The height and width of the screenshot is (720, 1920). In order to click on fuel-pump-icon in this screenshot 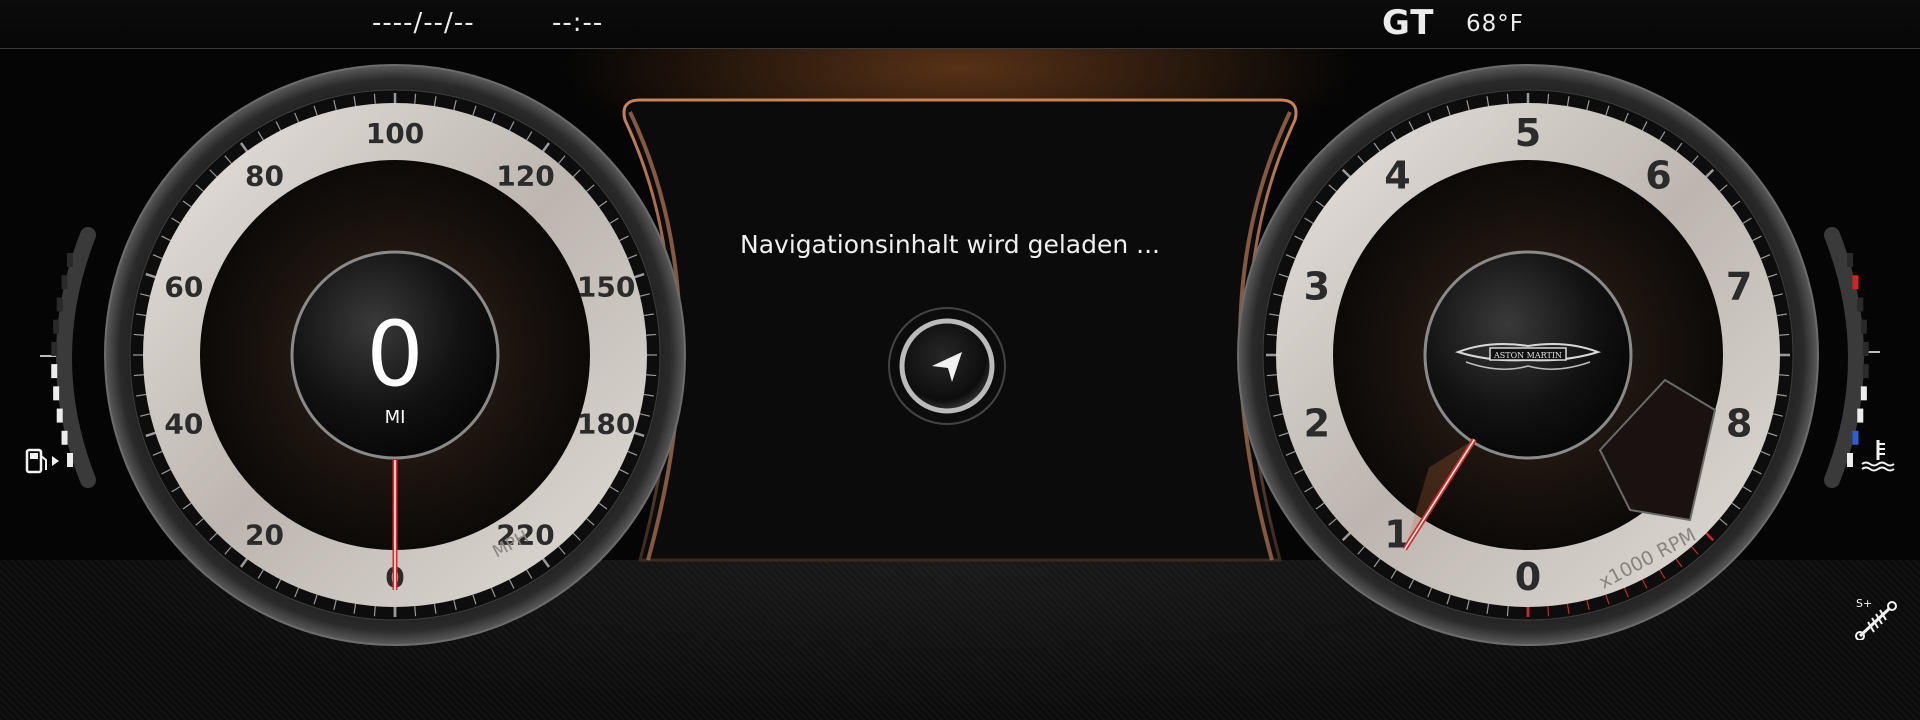, I will do `click(44, 464)`.